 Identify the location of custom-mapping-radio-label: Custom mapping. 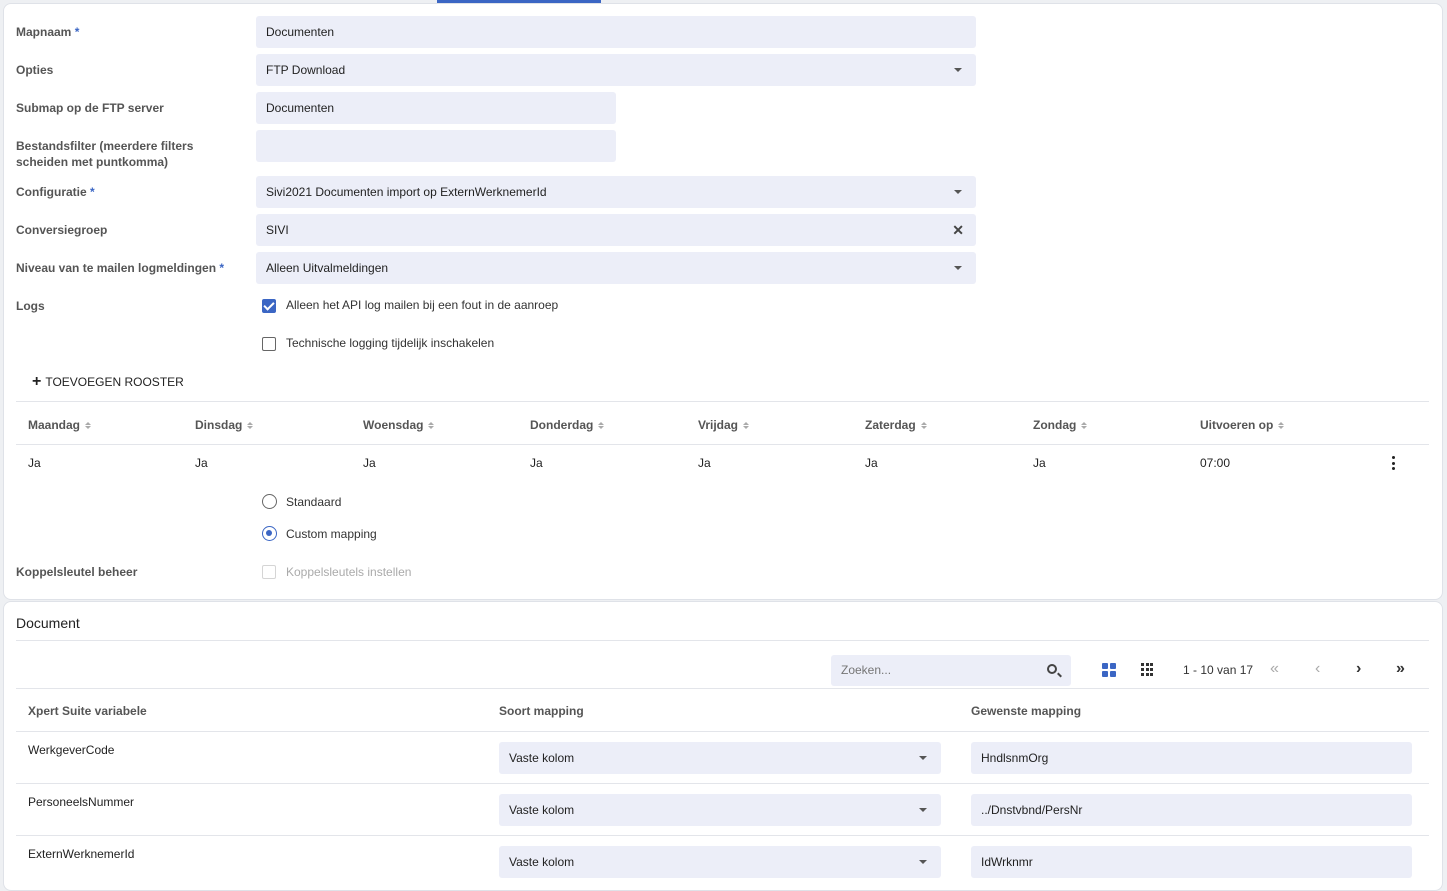
(331, 534).